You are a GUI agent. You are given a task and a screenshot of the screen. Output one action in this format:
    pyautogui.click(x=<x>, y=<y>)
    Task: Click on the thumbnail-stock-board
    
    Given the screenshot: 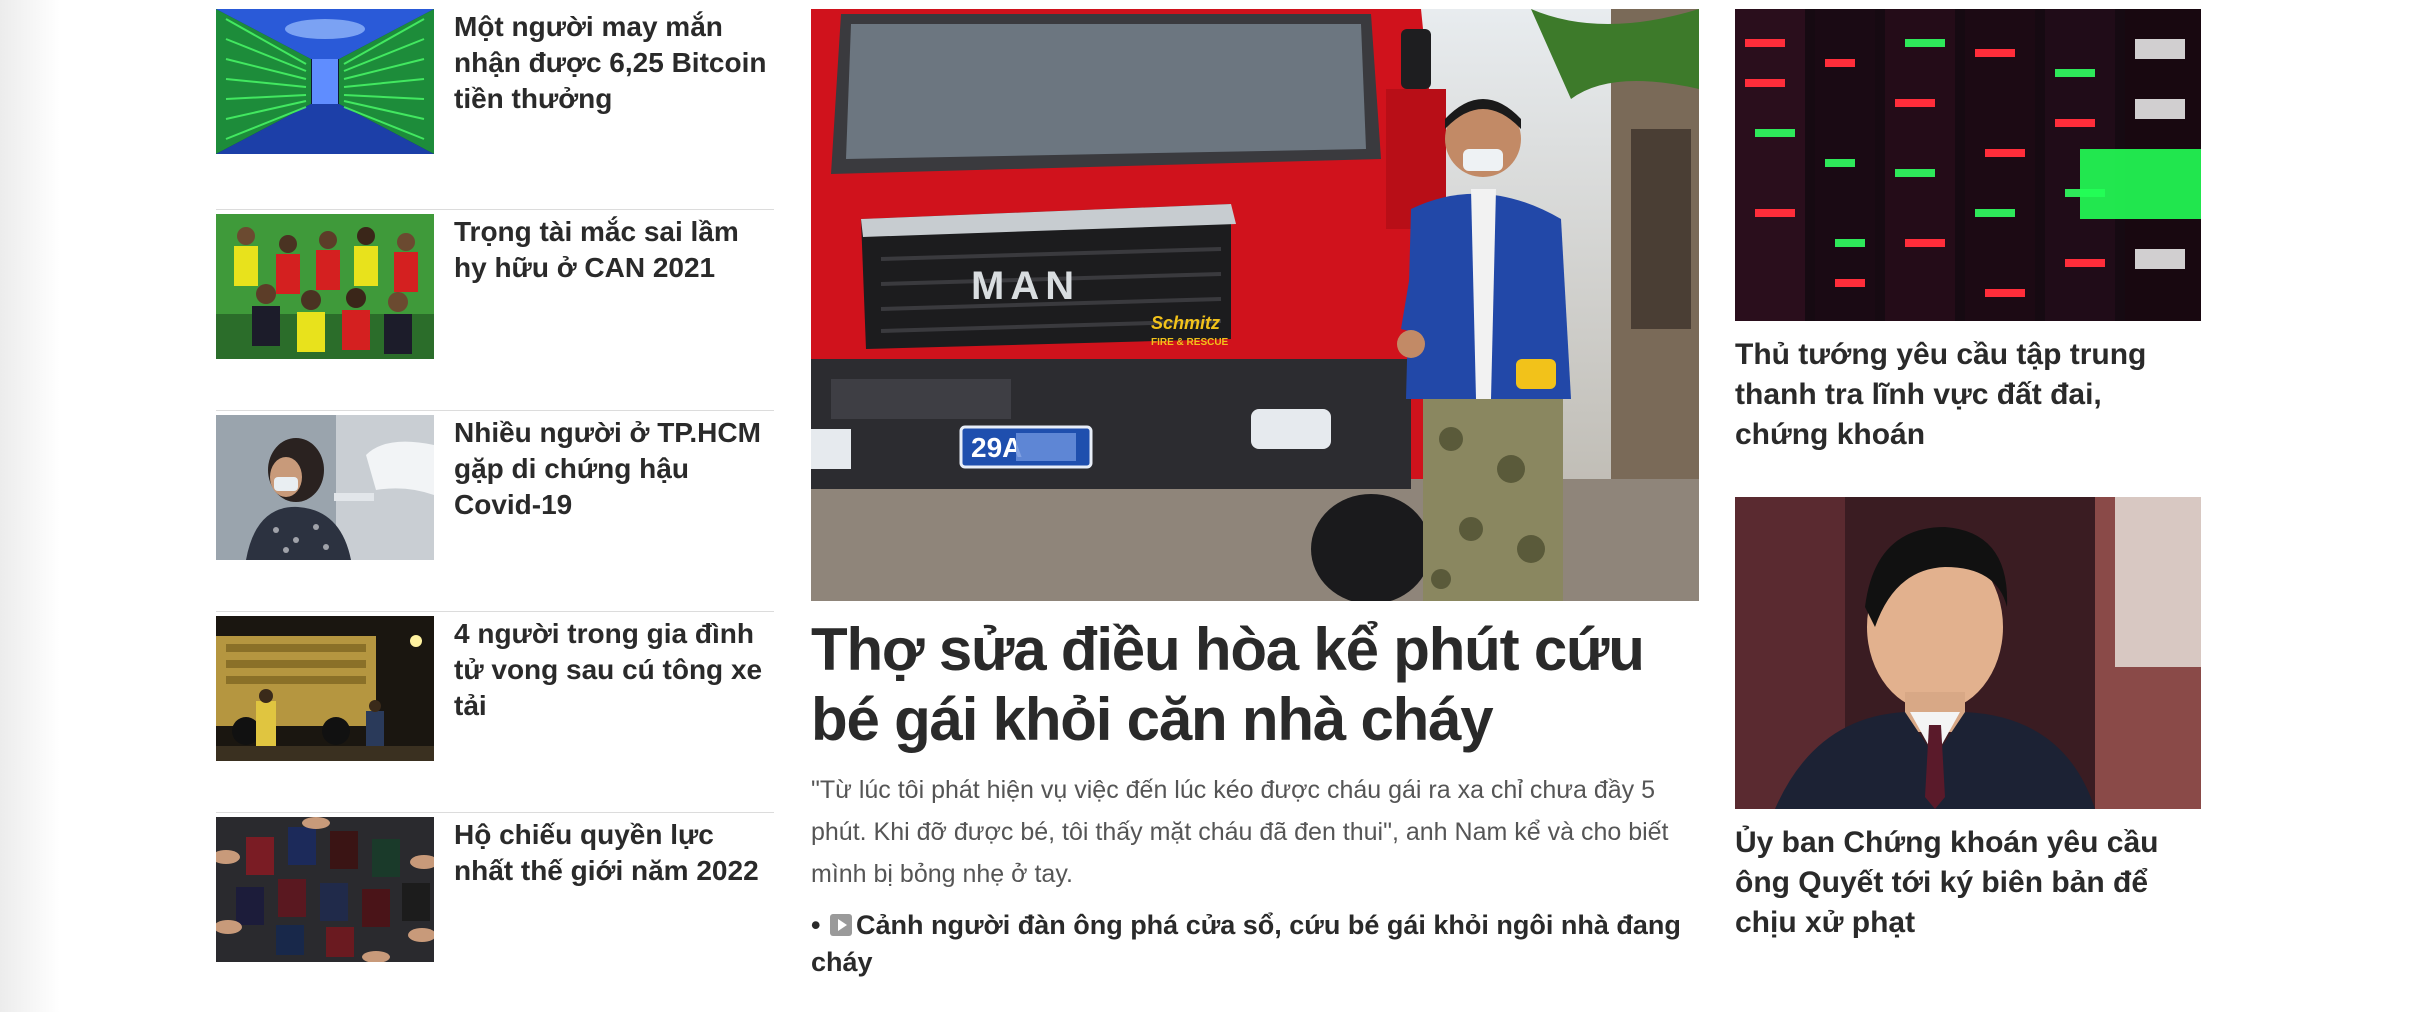 What is the action you would take?
    pyautogui.click(x=1968, y=165)
    